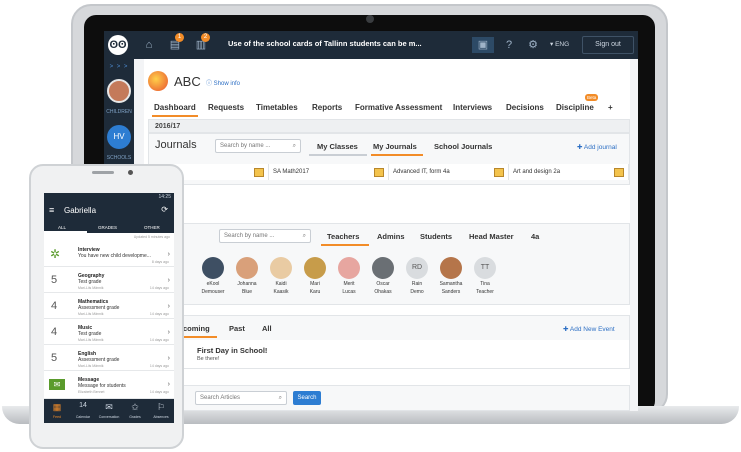  I want to click on tab-students: Students, so click(436, 236).